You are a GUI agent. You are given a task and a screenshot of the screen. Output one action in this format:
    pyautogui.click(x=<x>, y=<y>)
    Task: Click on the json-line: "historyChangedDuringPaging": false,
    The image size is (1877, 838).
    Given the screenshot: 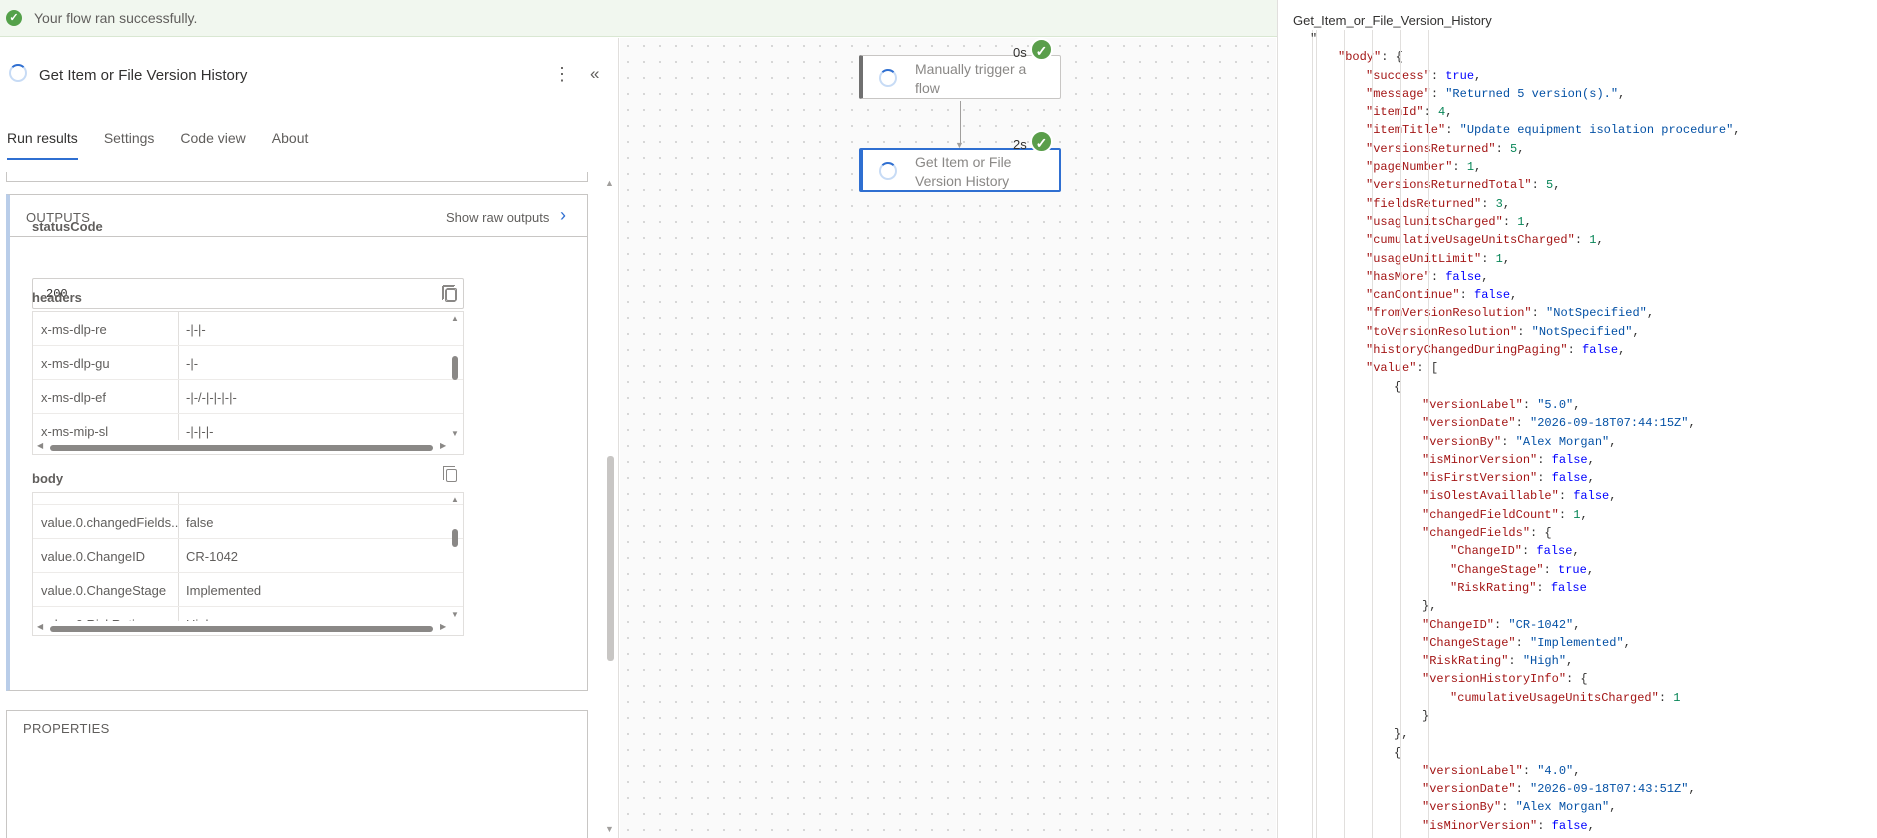 What is the action you would take?
    pyautogui.click(x=1577, y=350)
    